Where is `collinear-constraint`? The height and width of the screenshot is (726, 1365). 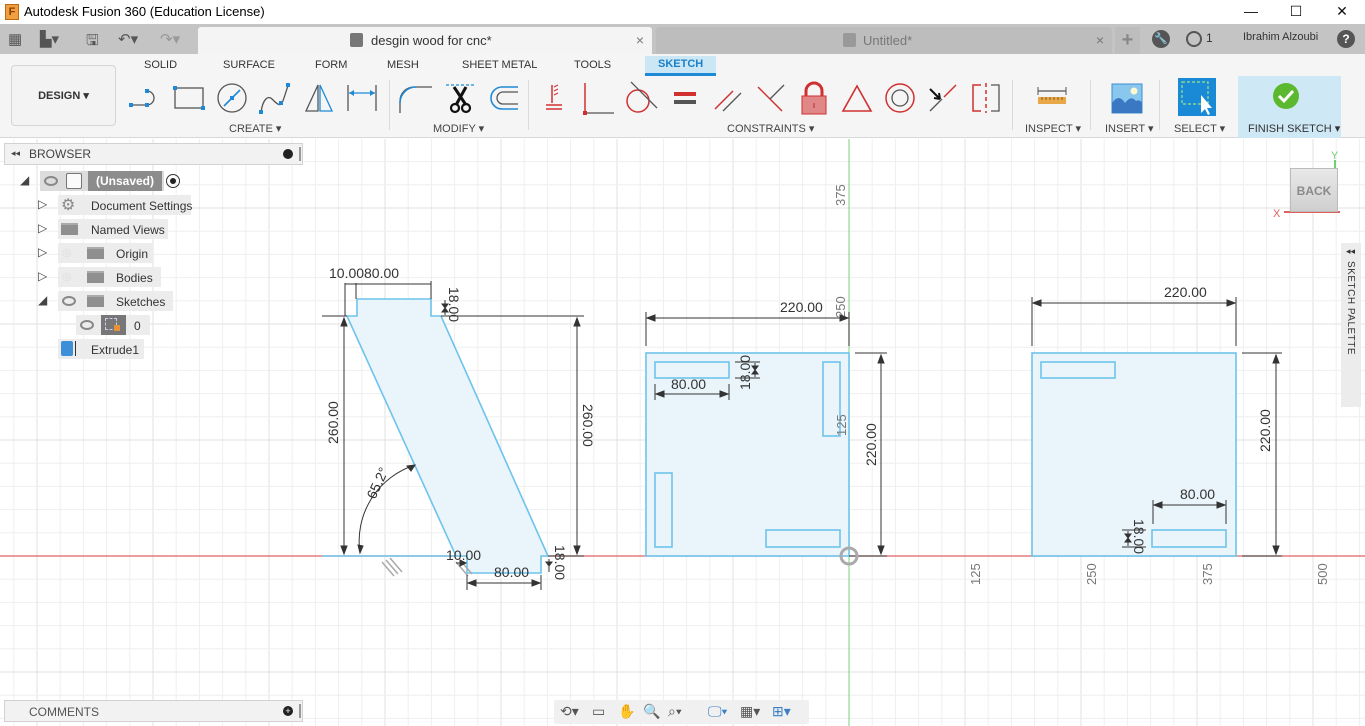
collinear-constraint is located at coordinates (943, 98).